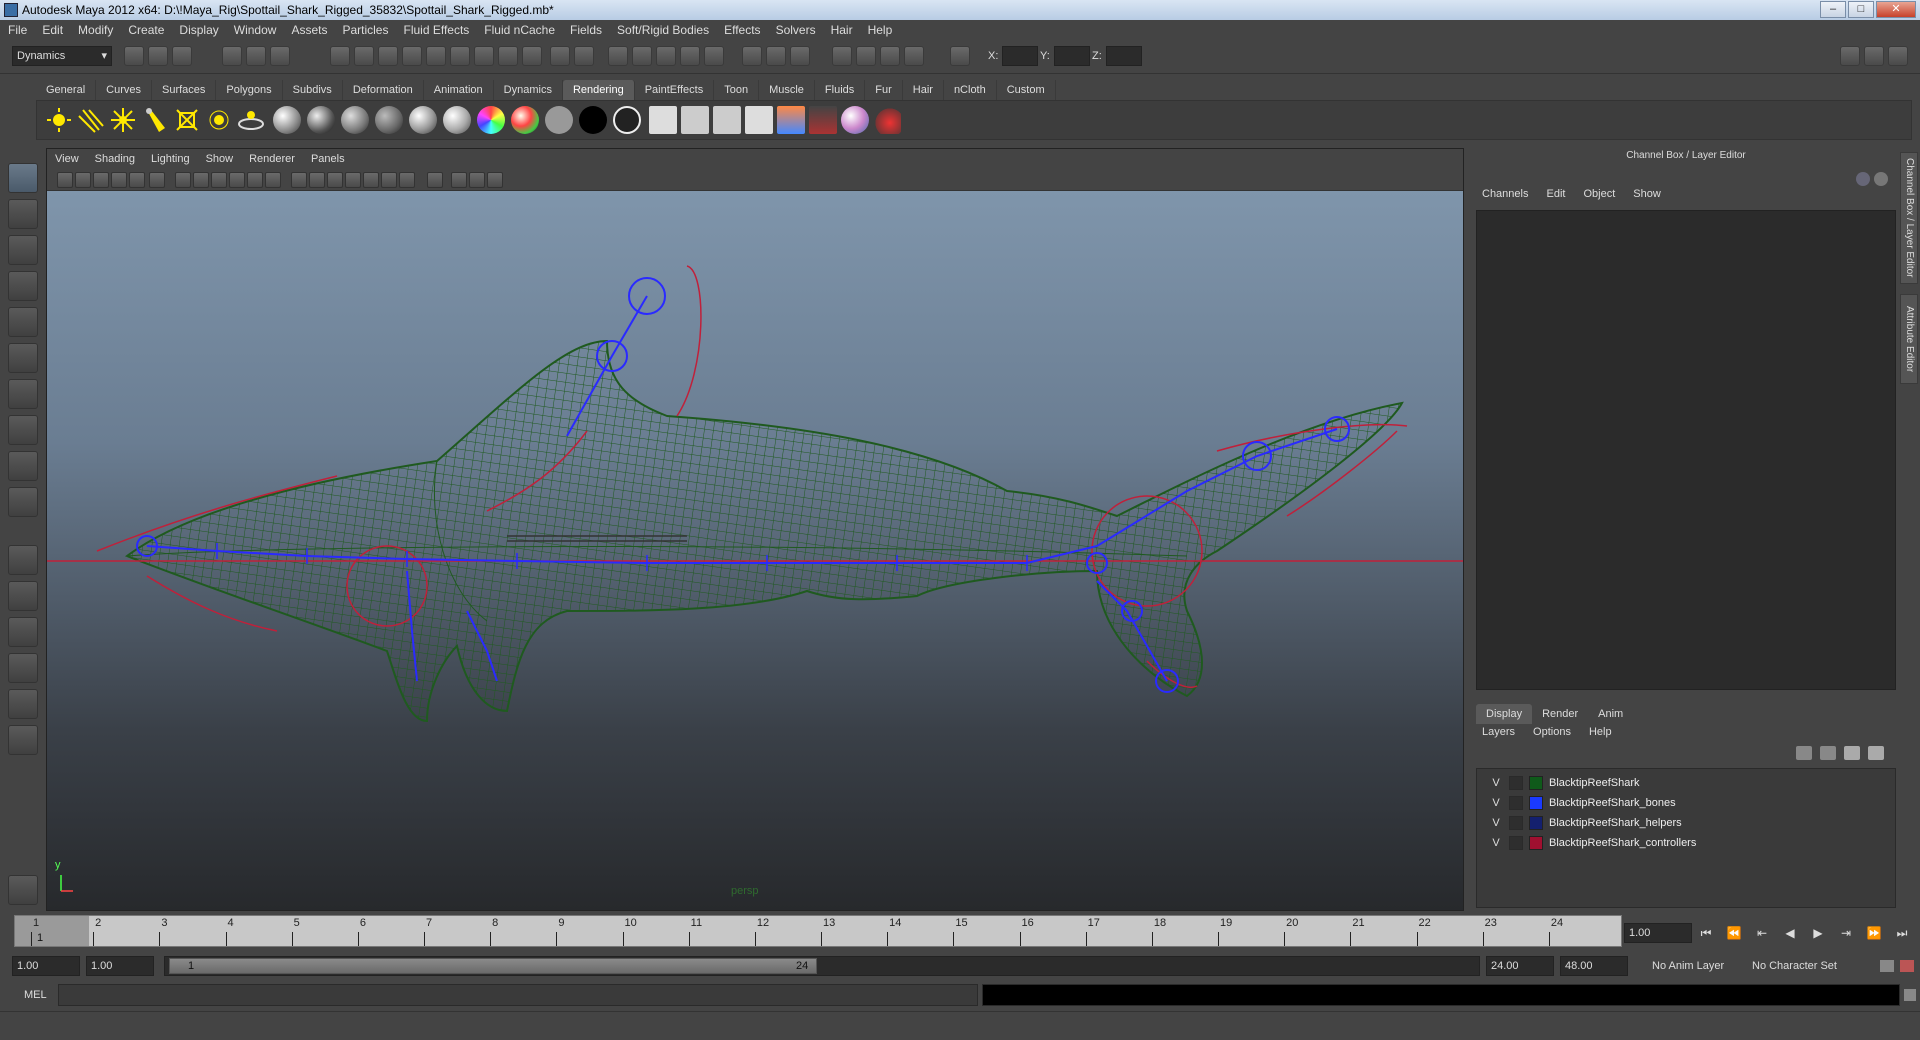 The width and height of the screenshot is (1920, 1040). I want to click on layer-row: V BlacktipReefShark_controllers, so click(1686, 843).